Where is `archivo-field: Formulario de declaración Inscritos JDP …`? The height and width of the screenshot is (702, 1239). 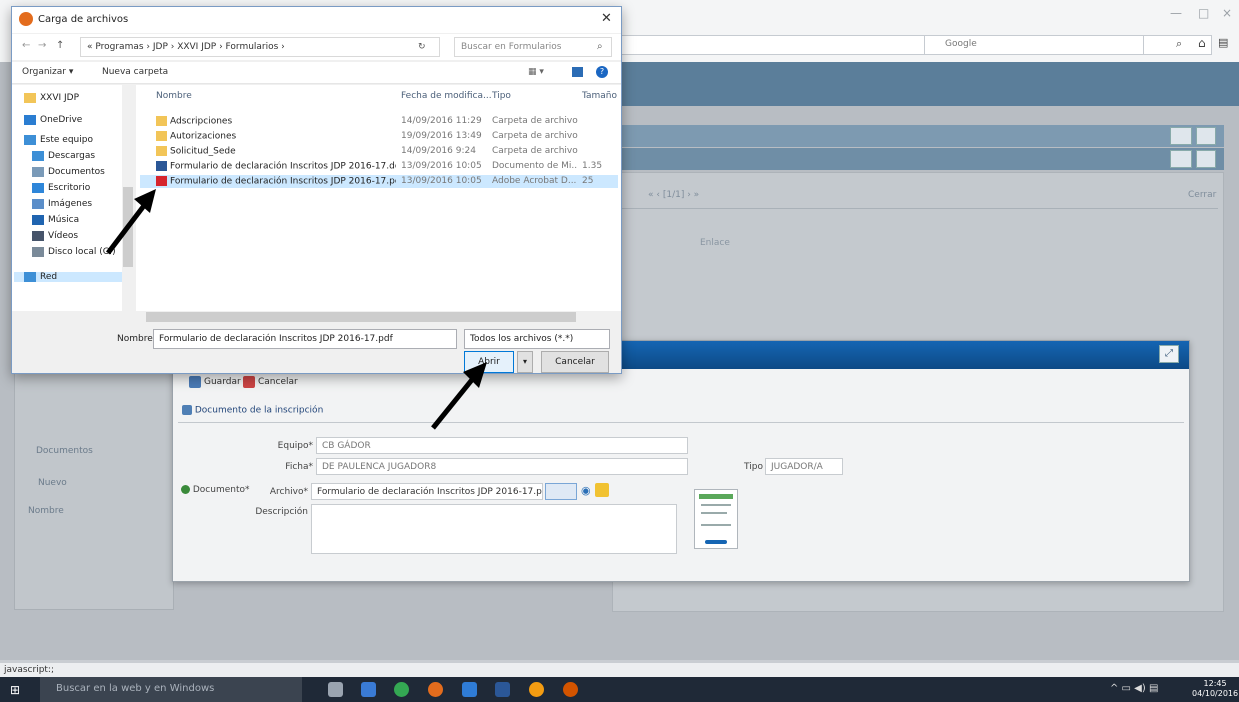 archivo-field: Formulario de declaración Inscritos JDP … is located at coordinates (427, 491).